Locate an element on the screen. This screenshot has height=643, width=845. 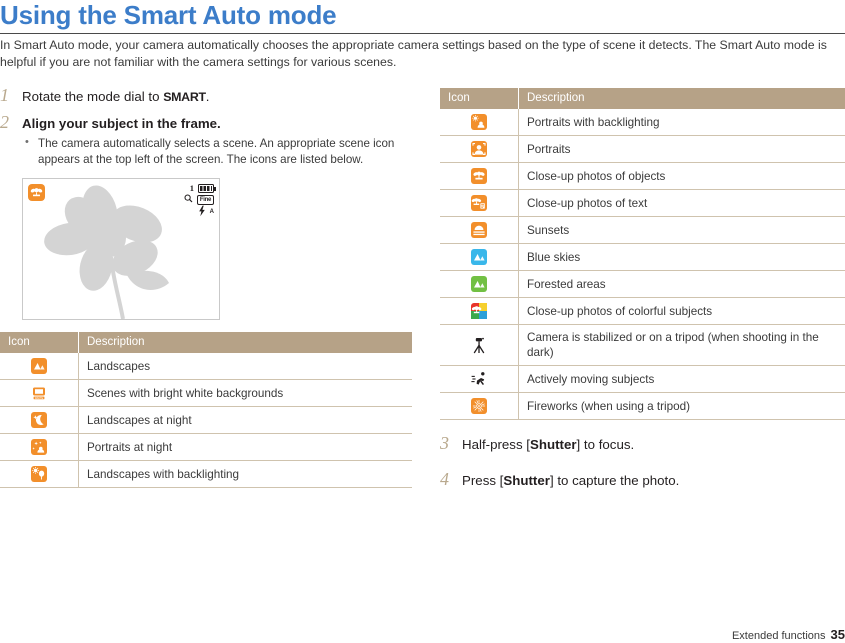
step-3-bold-word: Shutter is located at coordinates (553, 444).